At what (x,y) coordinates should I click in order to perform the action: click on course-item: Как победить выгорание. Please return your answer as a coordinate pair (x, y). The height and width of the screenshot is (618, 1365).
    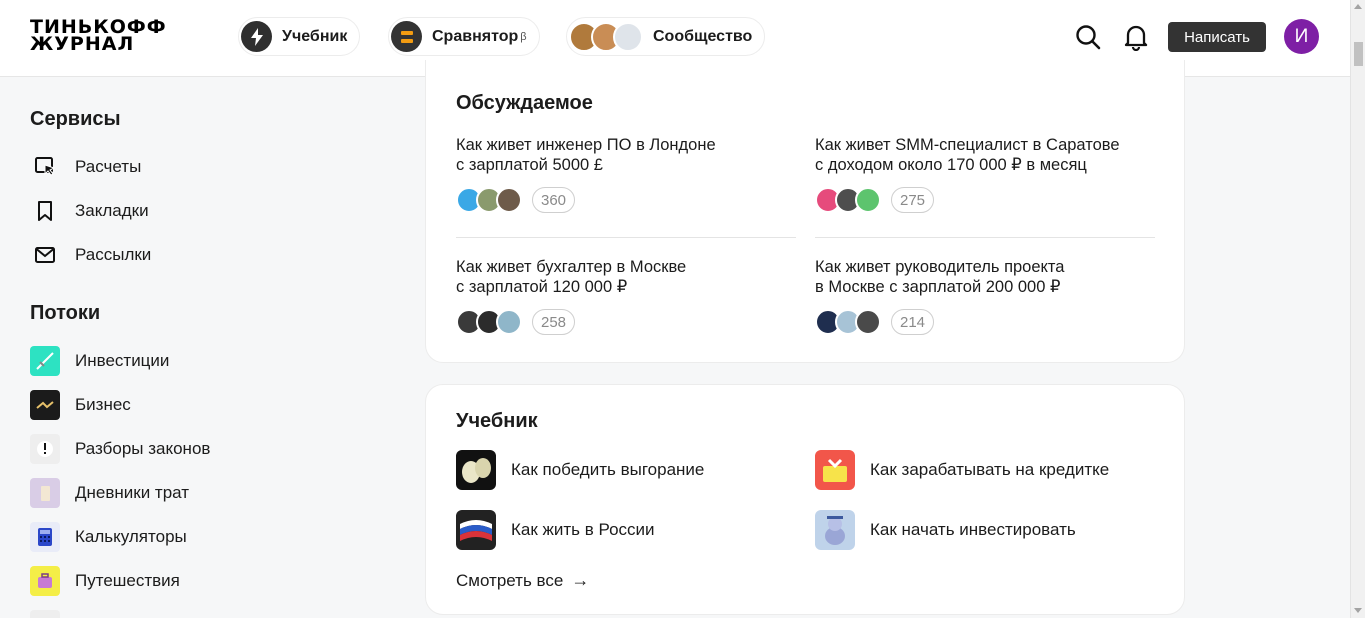
    Looking at the image, I should click on (580, 470).